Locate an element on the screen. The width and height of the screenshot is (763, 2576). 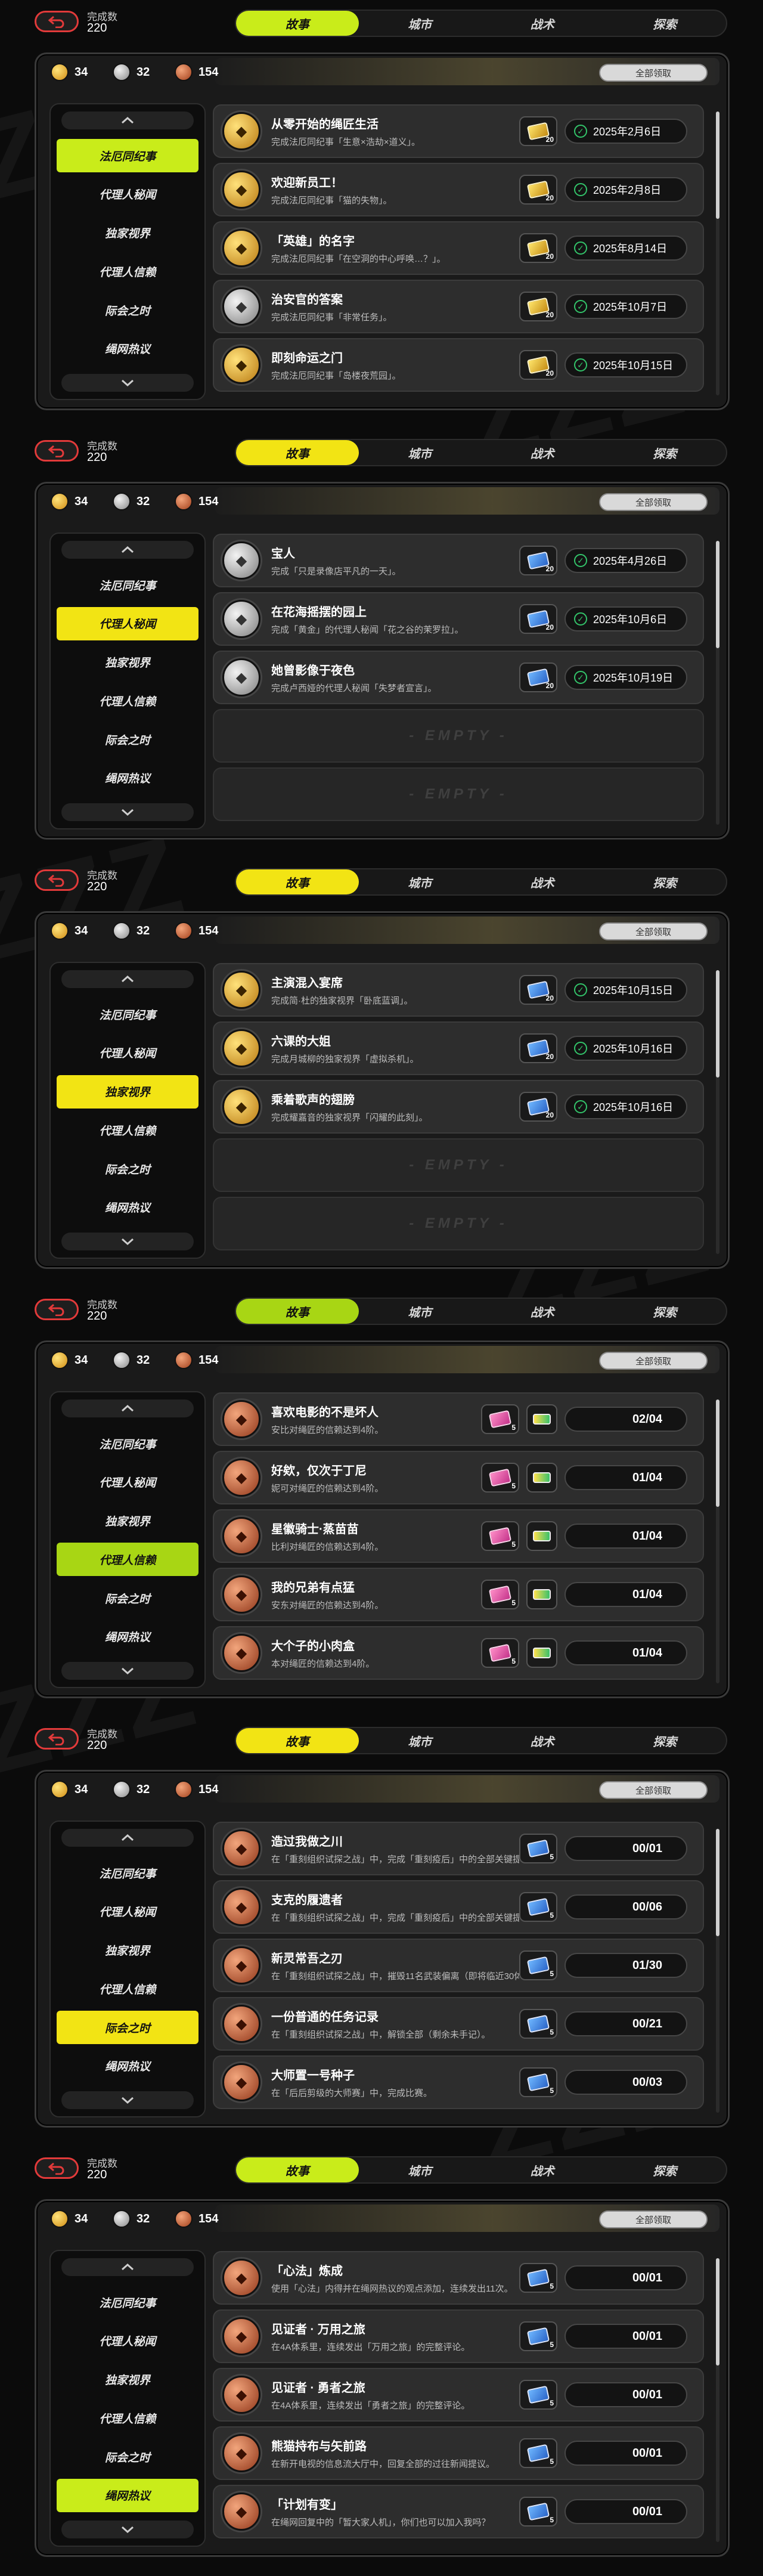
achievement-row: ◆ 大个子的小肉盒 本对绳匠的信赖达到4阶。 5 01/04 is located at coordinates (458, 1653).